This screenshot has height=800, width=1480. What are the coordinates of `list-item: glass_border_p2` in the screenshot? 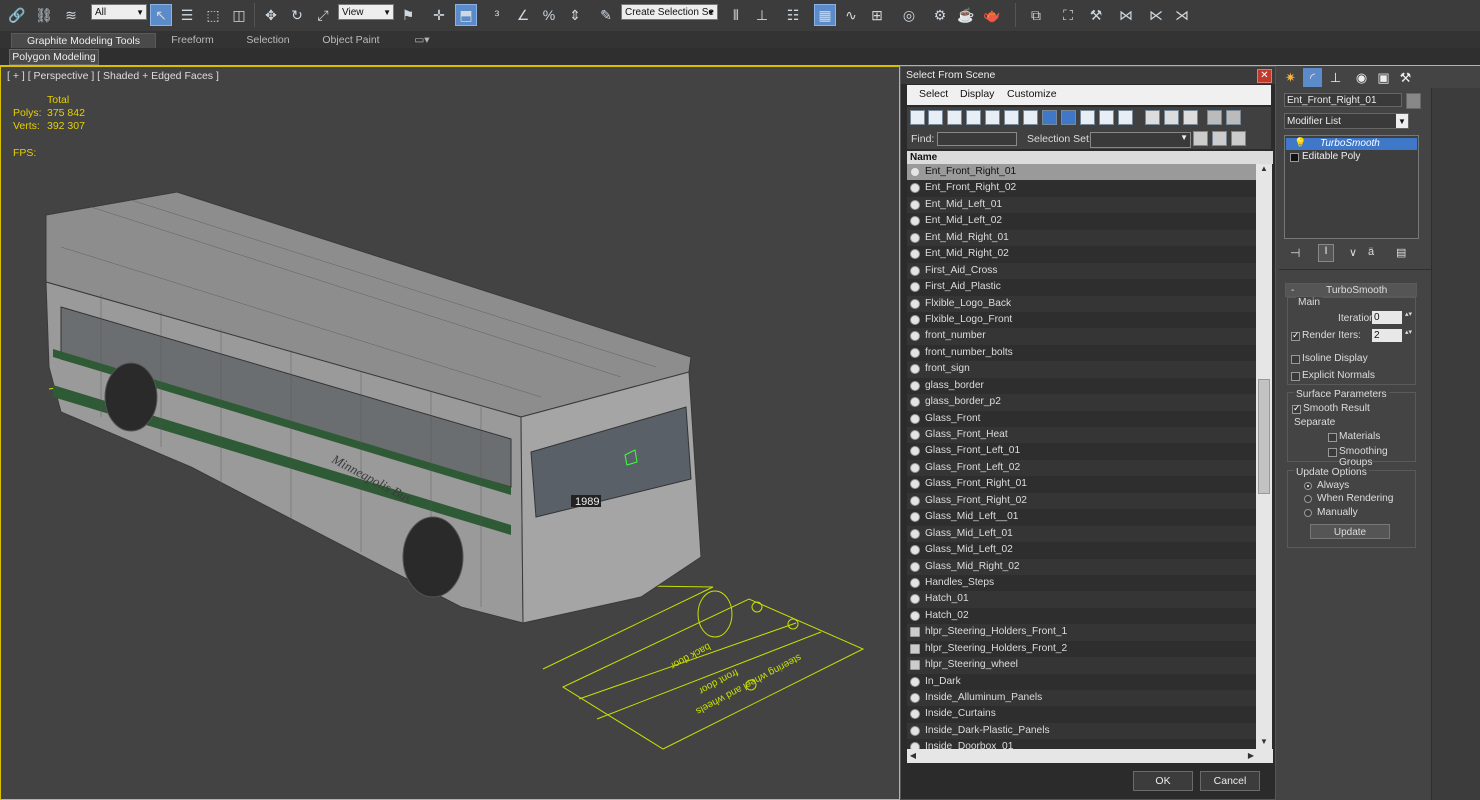 It's located at (1081, 402).